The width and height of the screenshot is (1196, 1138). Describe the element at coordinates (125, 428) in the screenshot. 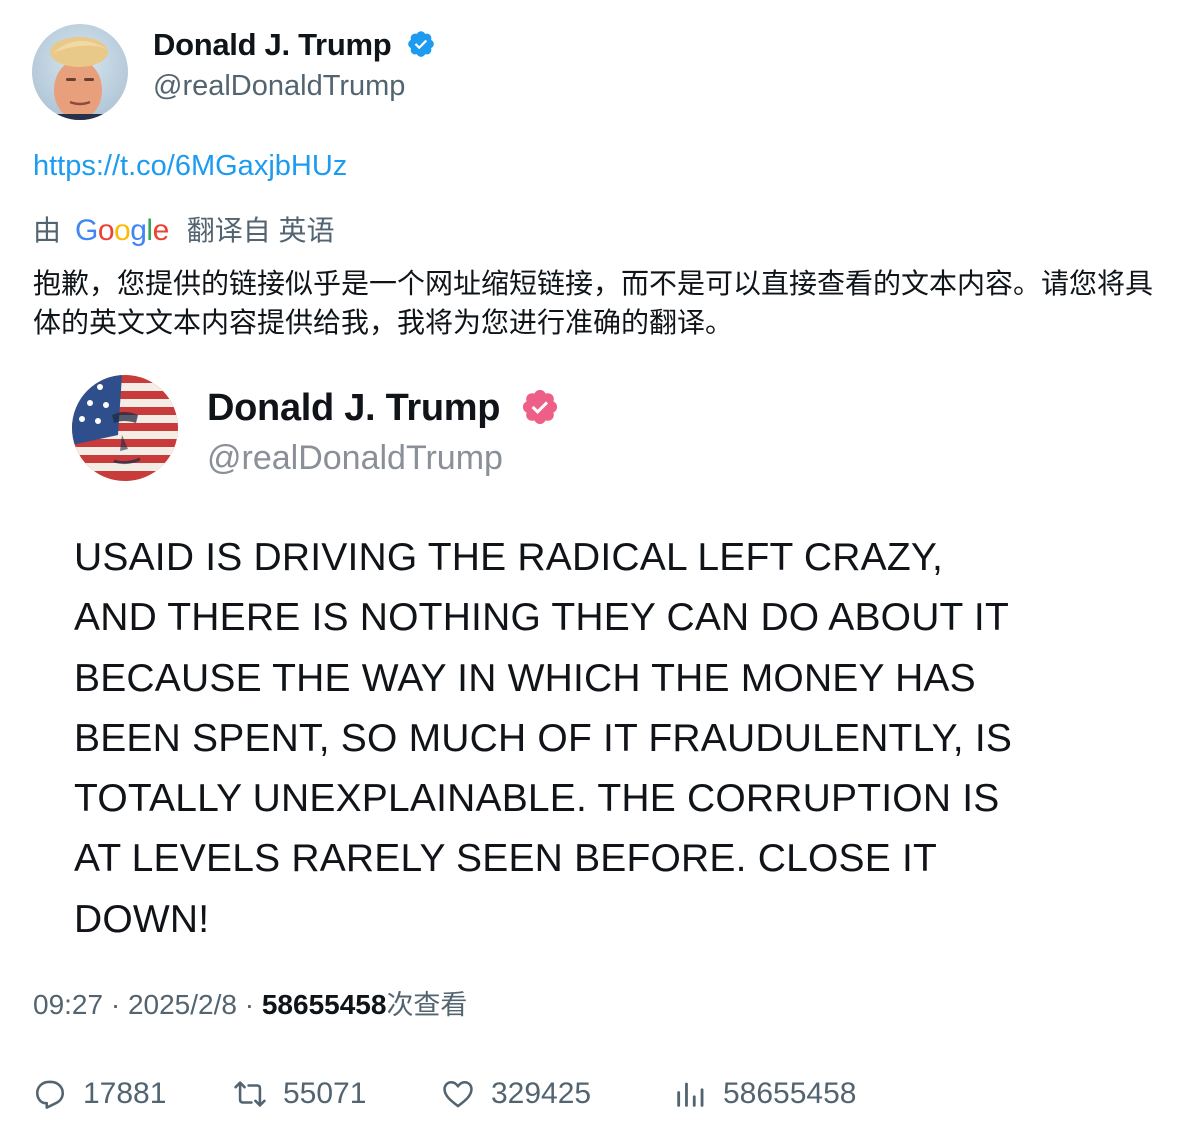

I see `embedded-avatar` at that location.